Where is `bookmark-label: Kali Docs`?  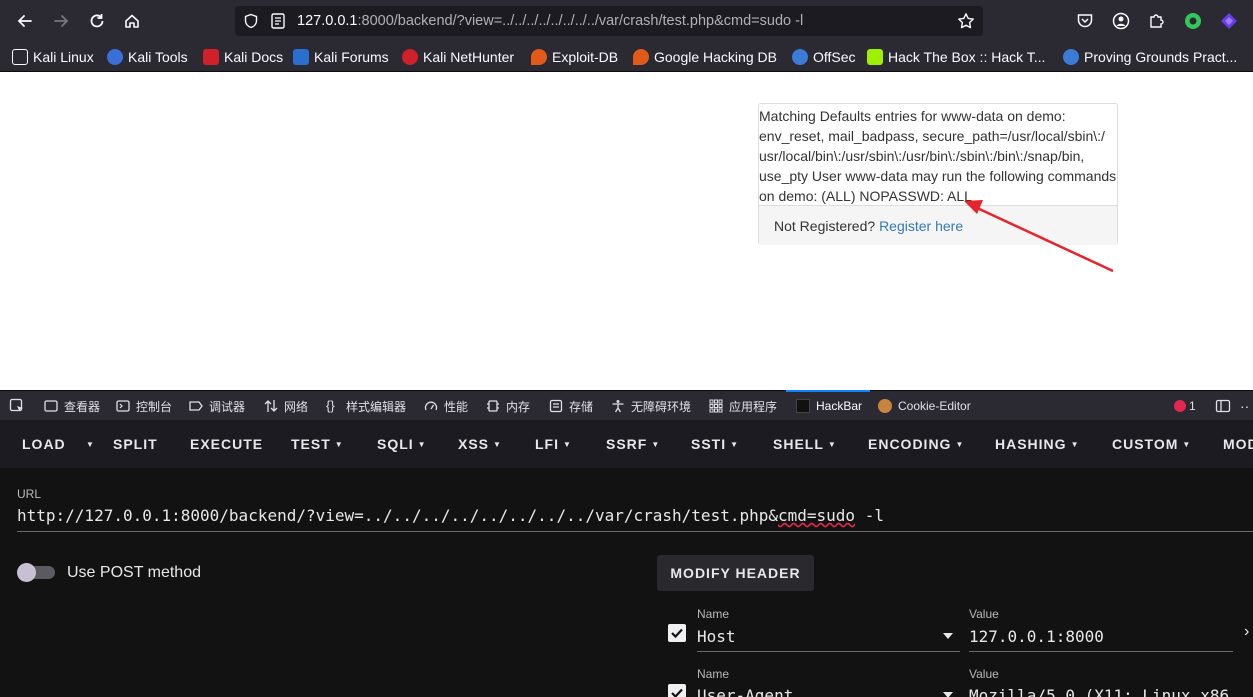
bookmark-label: Kali Docs is located at coordinates (254, 57).